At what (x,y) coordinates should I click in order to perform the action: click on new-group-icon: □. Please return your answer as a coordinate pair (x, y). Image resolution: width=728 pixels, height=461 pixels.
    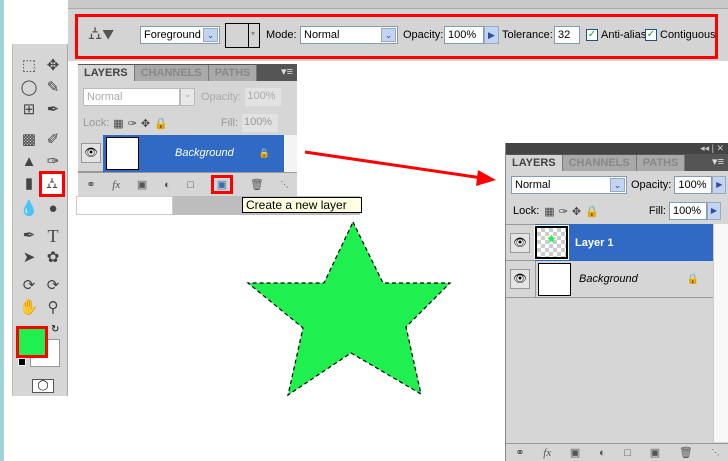
    Looking at the image, I should click on (627, 453).